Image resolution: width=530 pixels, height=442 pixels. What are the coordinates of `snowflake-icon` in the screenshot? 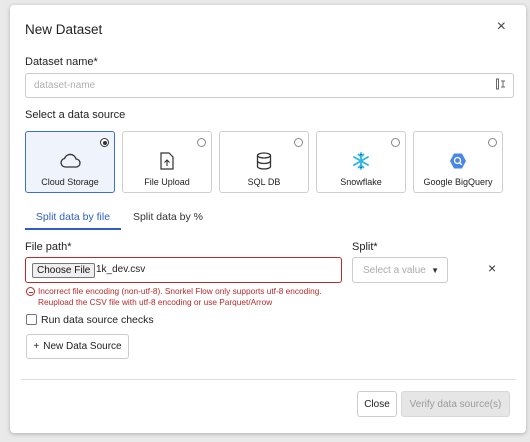 It's located at (361, 161).